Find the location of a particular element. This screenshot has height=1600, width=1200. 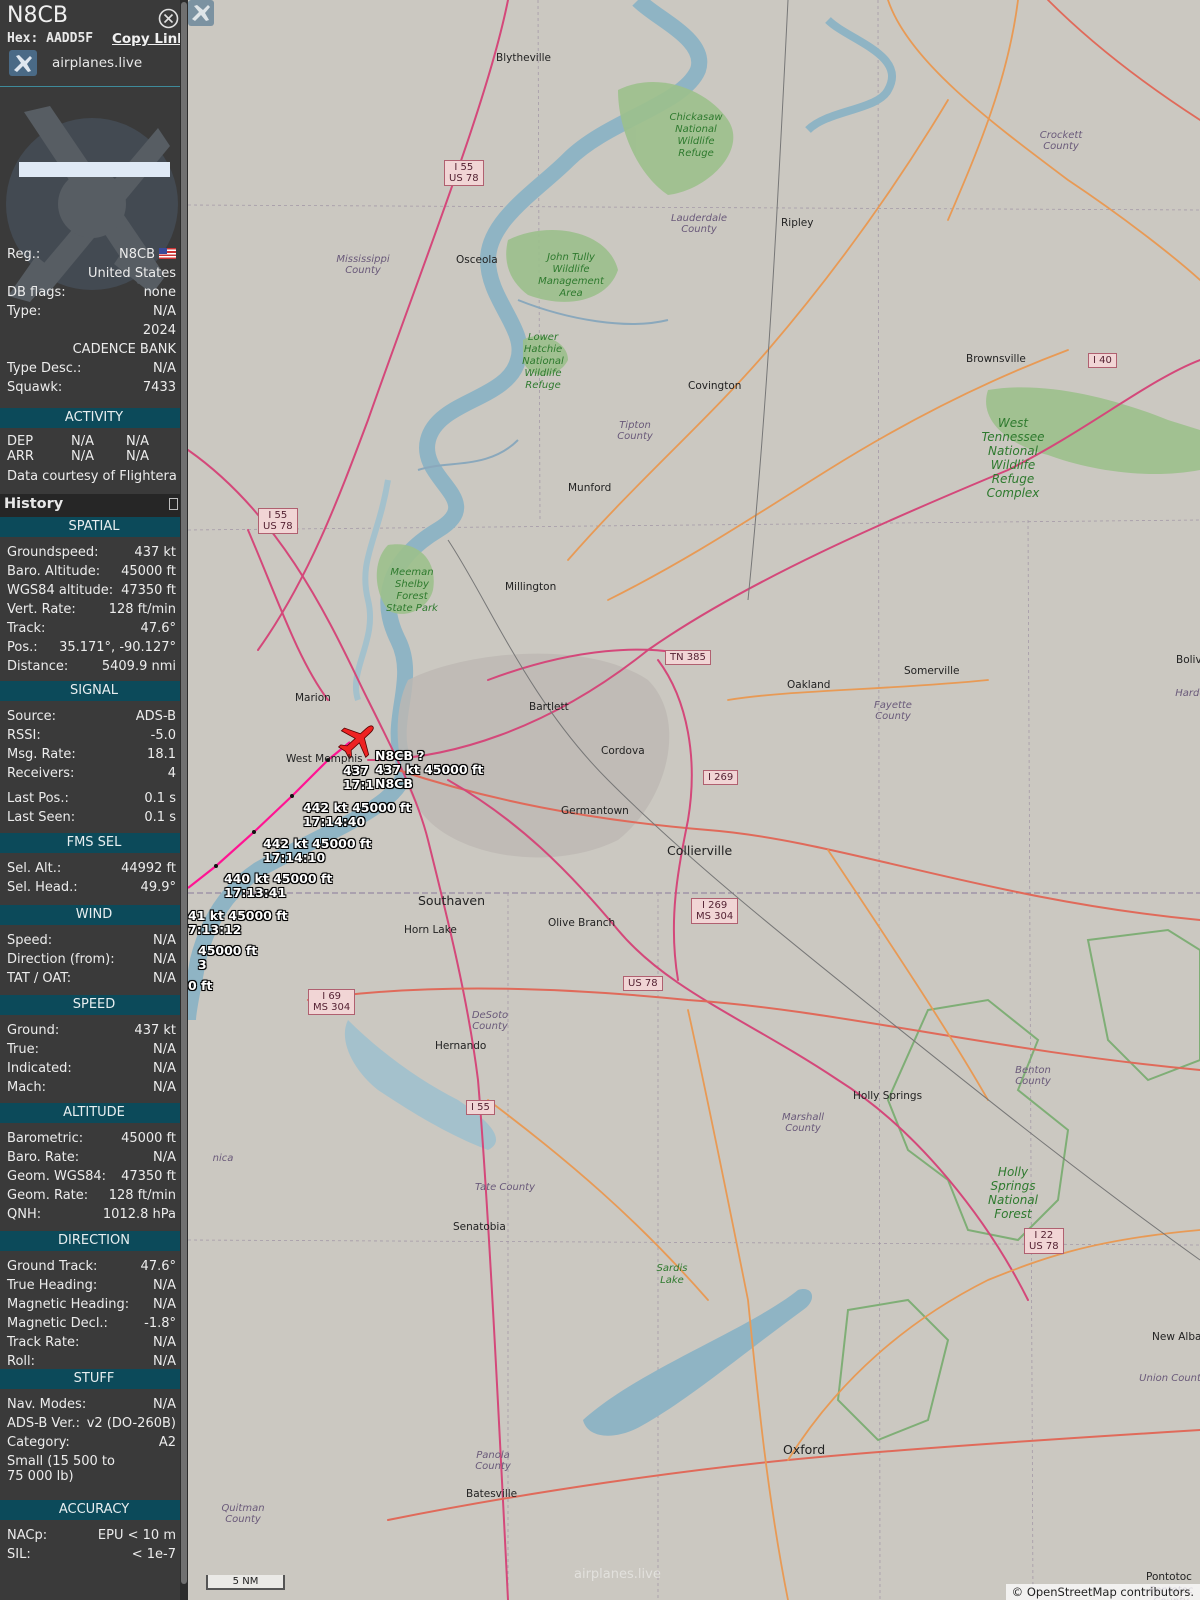

arr-label: ARR is located at coordinates (20, 456).